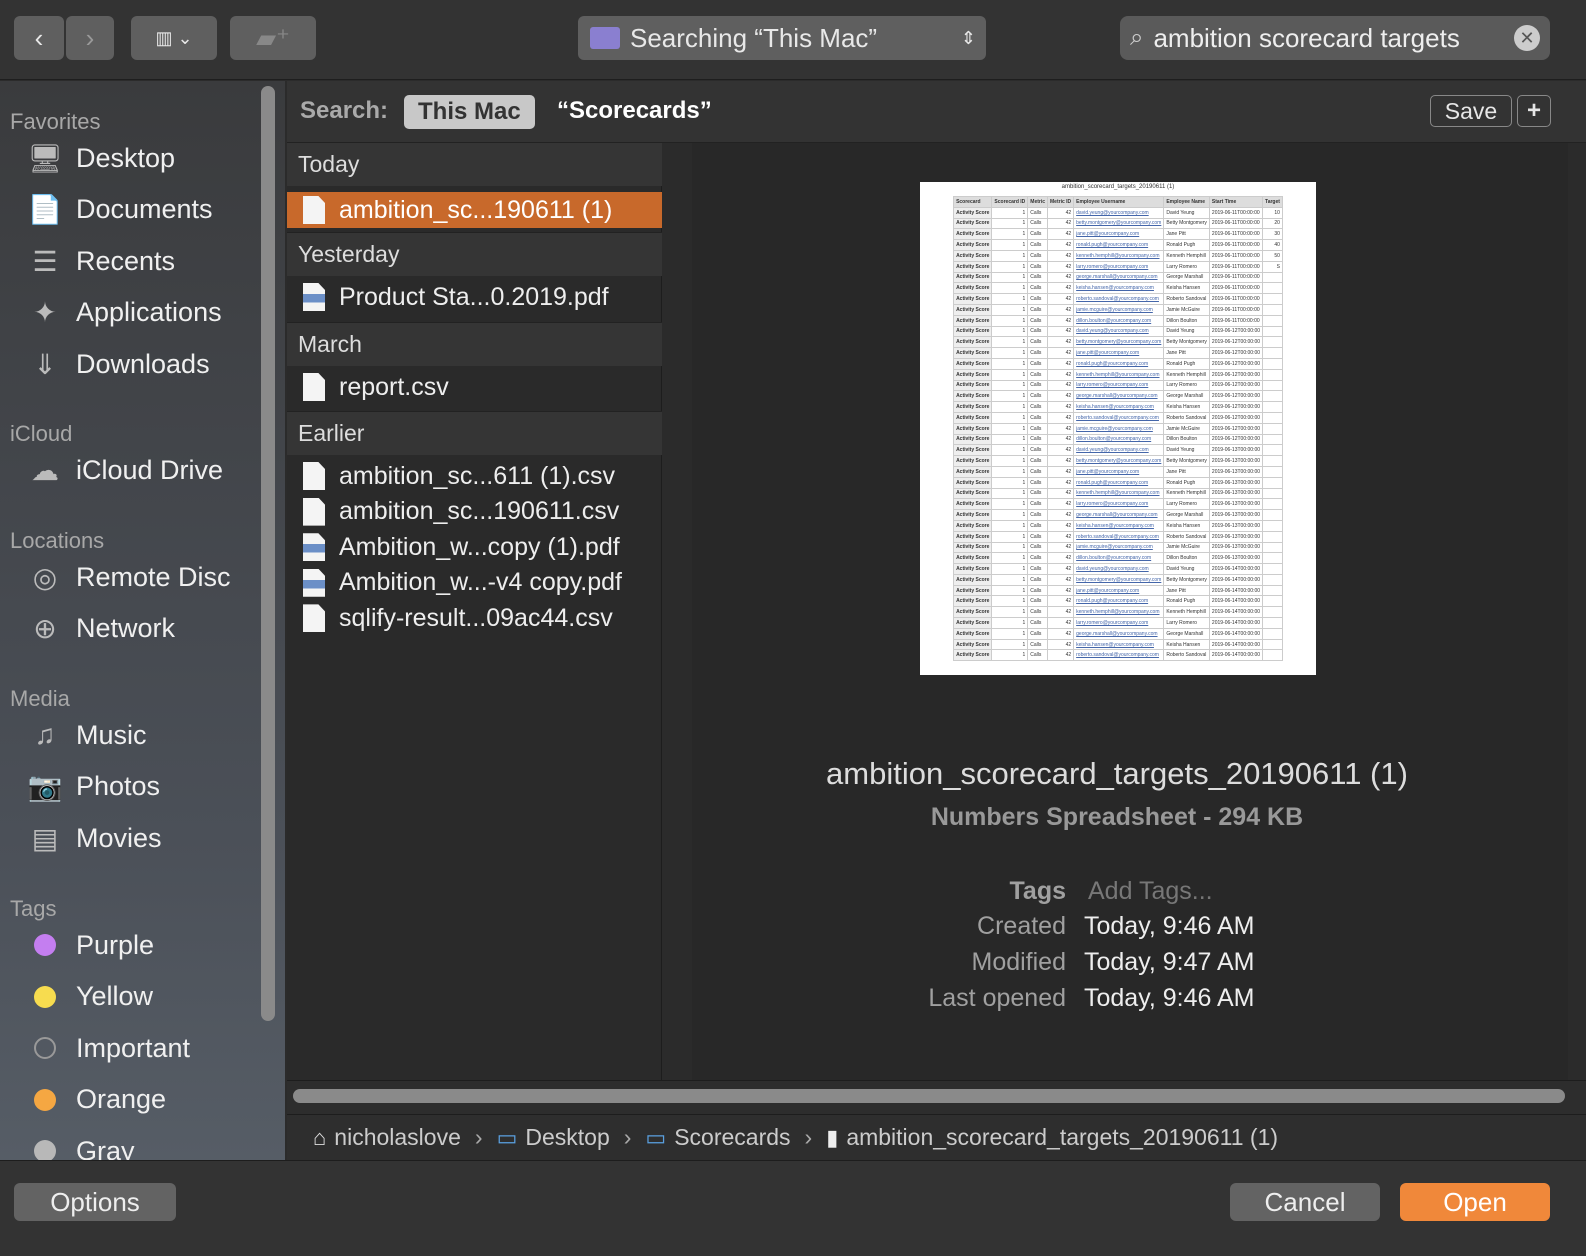  Describe the element at coordinates (1534, 111) in the screenshot. I see `add-criteria-button: +` at that location.